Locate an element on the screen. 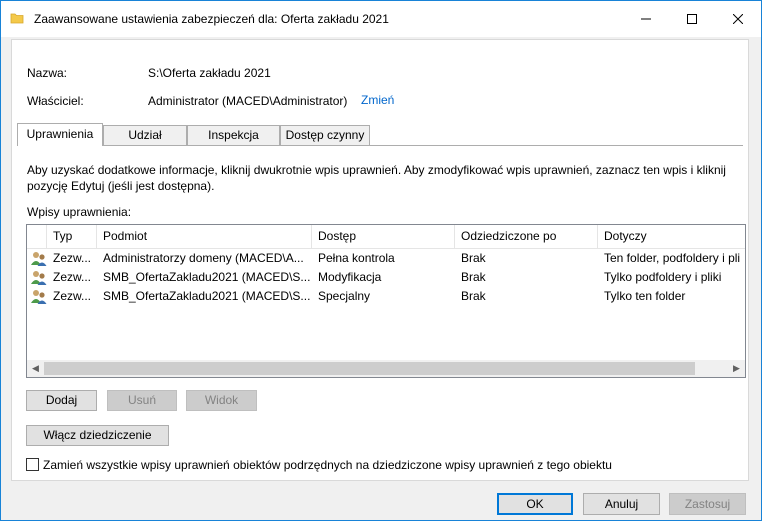 Image resolution: width=770 pixels, height=527 pixels. column-header-inherited-from: Odziedziczone po is located at coordinates (526, 236).